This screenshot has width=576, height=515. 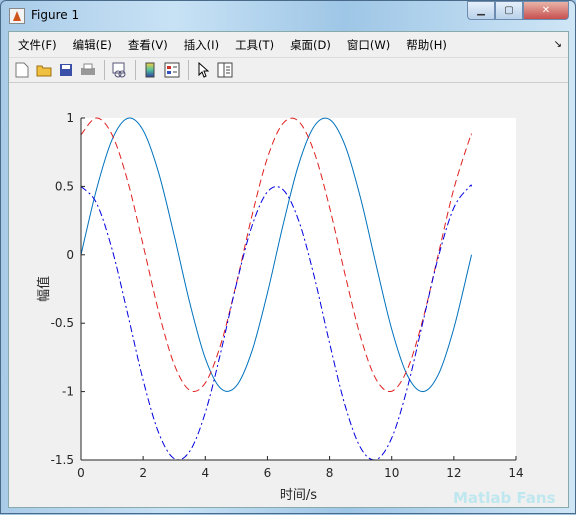 I want to click on x-tick-label: 12, so click(x=453, y=473).